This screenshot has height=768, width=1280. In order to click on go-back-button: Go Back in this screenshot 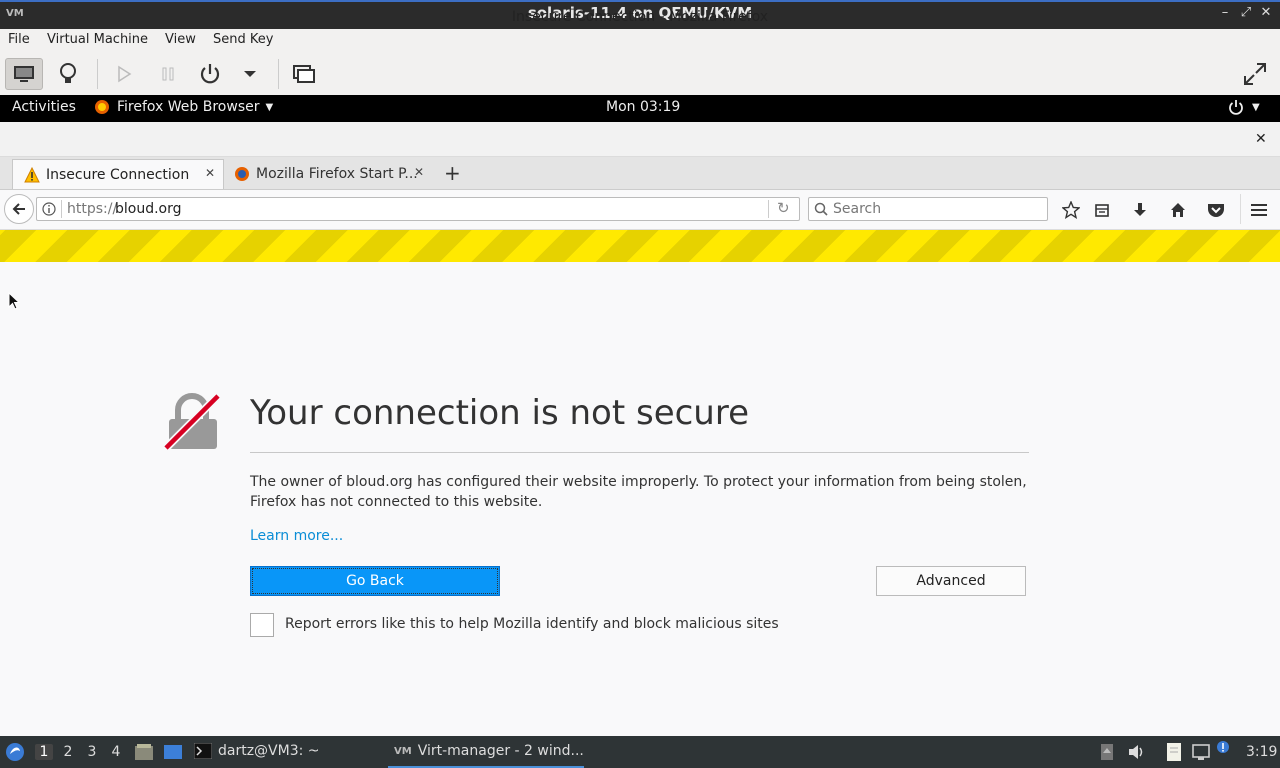, I will do `click(375, 581)`.